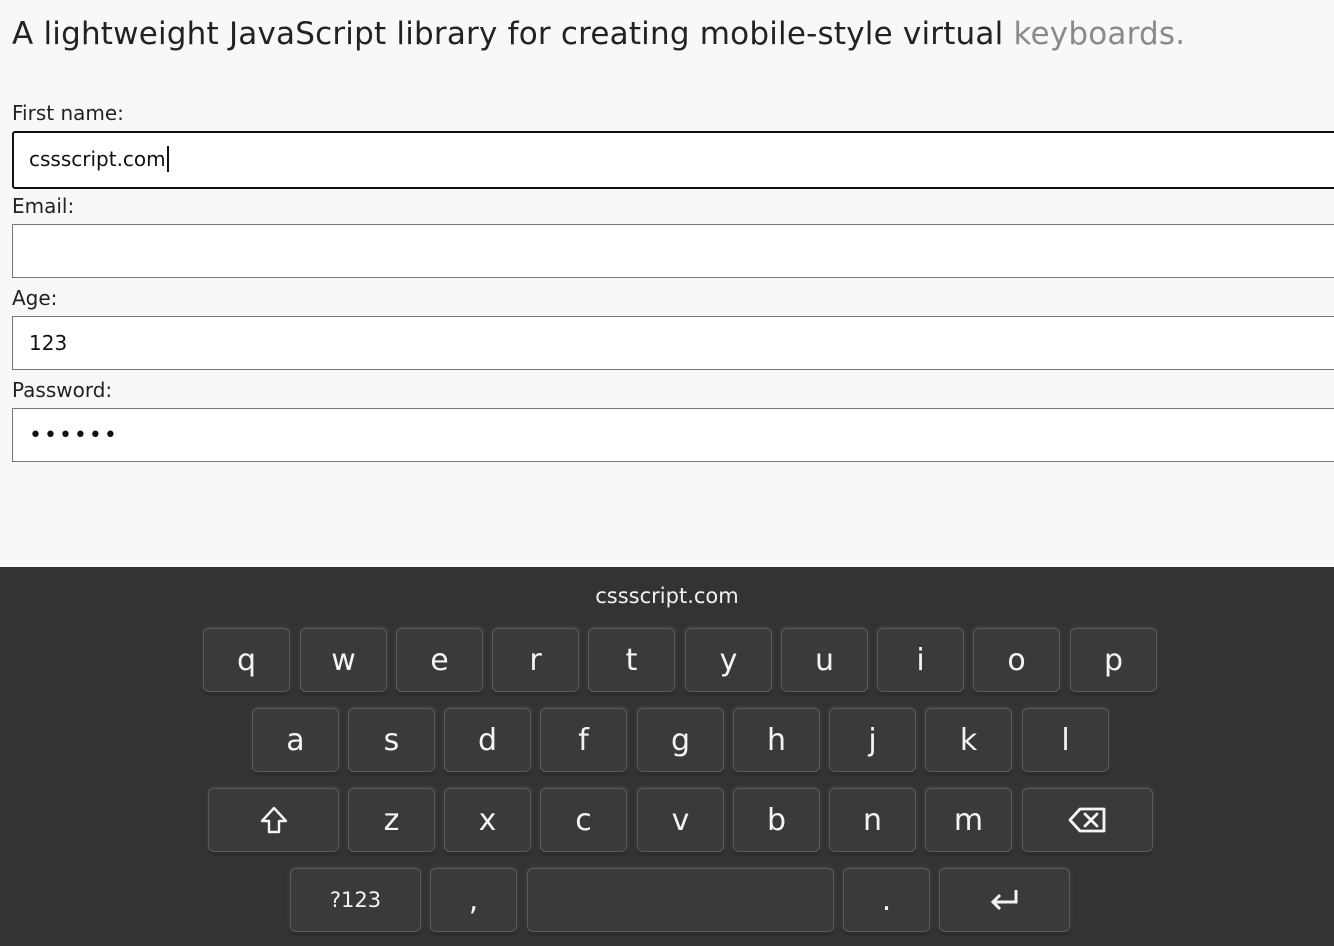  What do you see at coordinates (48, 343) in the screenshot?
I see `age-value: 123` at bounding box center [48, 343].